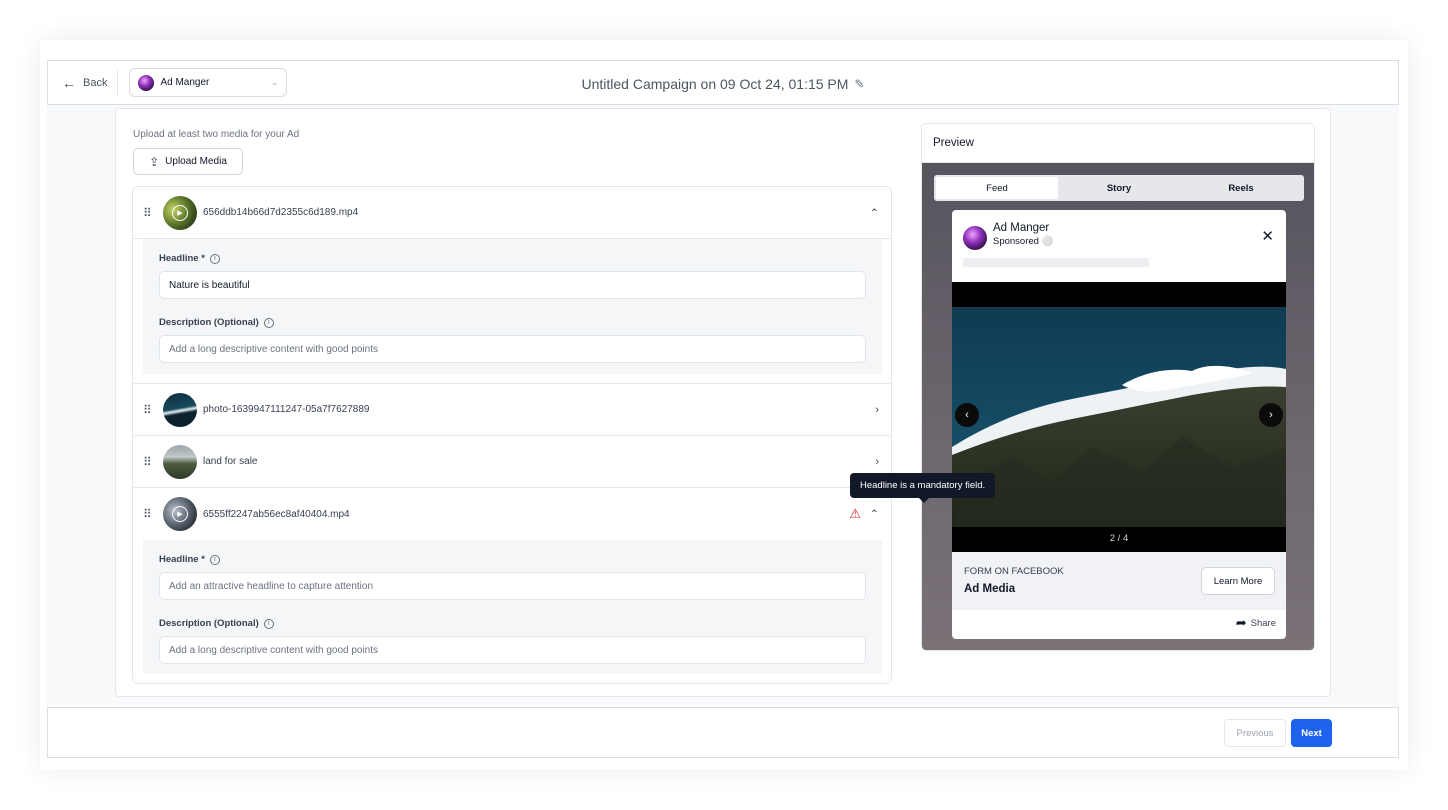 This screenshot has height=810, width=1448. What do you see at coordinates (975, 238) in the screenshot?
I see `ad-avatar` at bounding box center [975, 238].